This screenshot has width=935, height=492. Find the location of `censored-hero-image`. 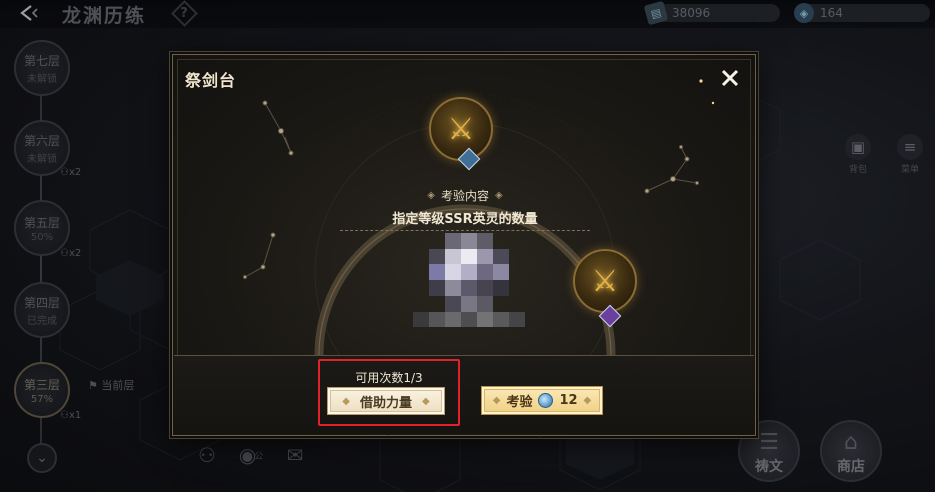

censored-hero-image is located at coordinates (469, 288).